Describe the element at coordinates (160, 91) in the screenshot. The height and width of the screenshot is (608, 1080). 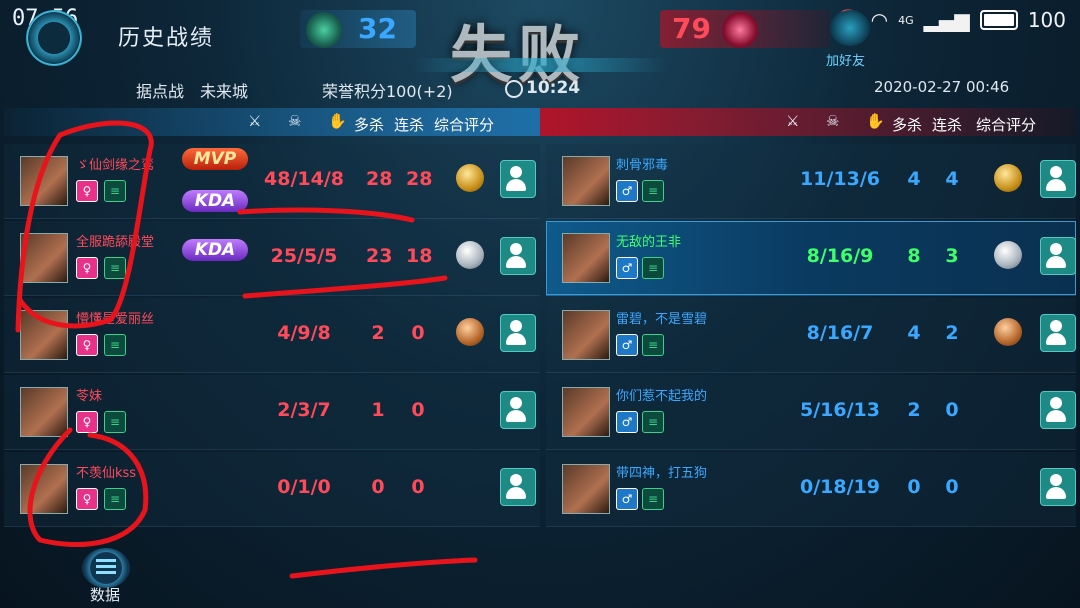
I see `game-mode: 据点战` at that location.